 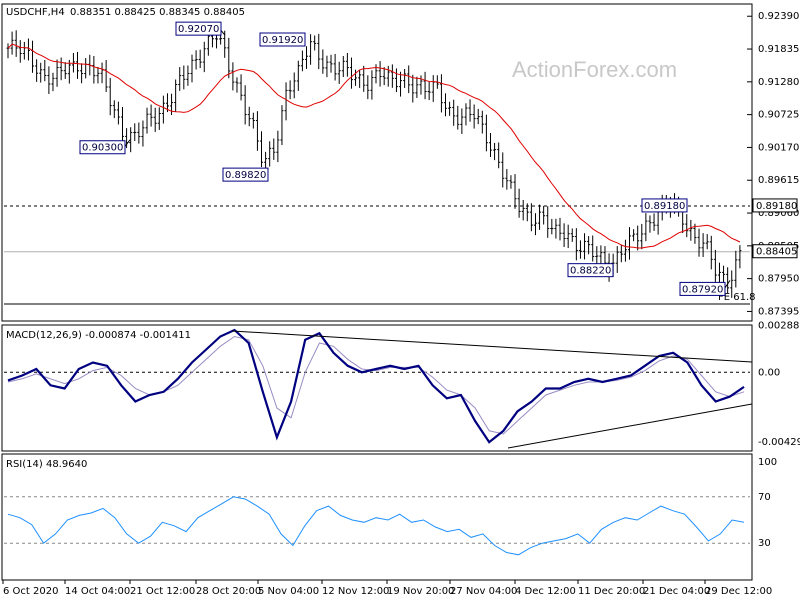 What do you see at coordinates (420, 591) in the screenshot?
I see `time-tick-label: 19 Nov 20:00` at bounding box center [420, 591].